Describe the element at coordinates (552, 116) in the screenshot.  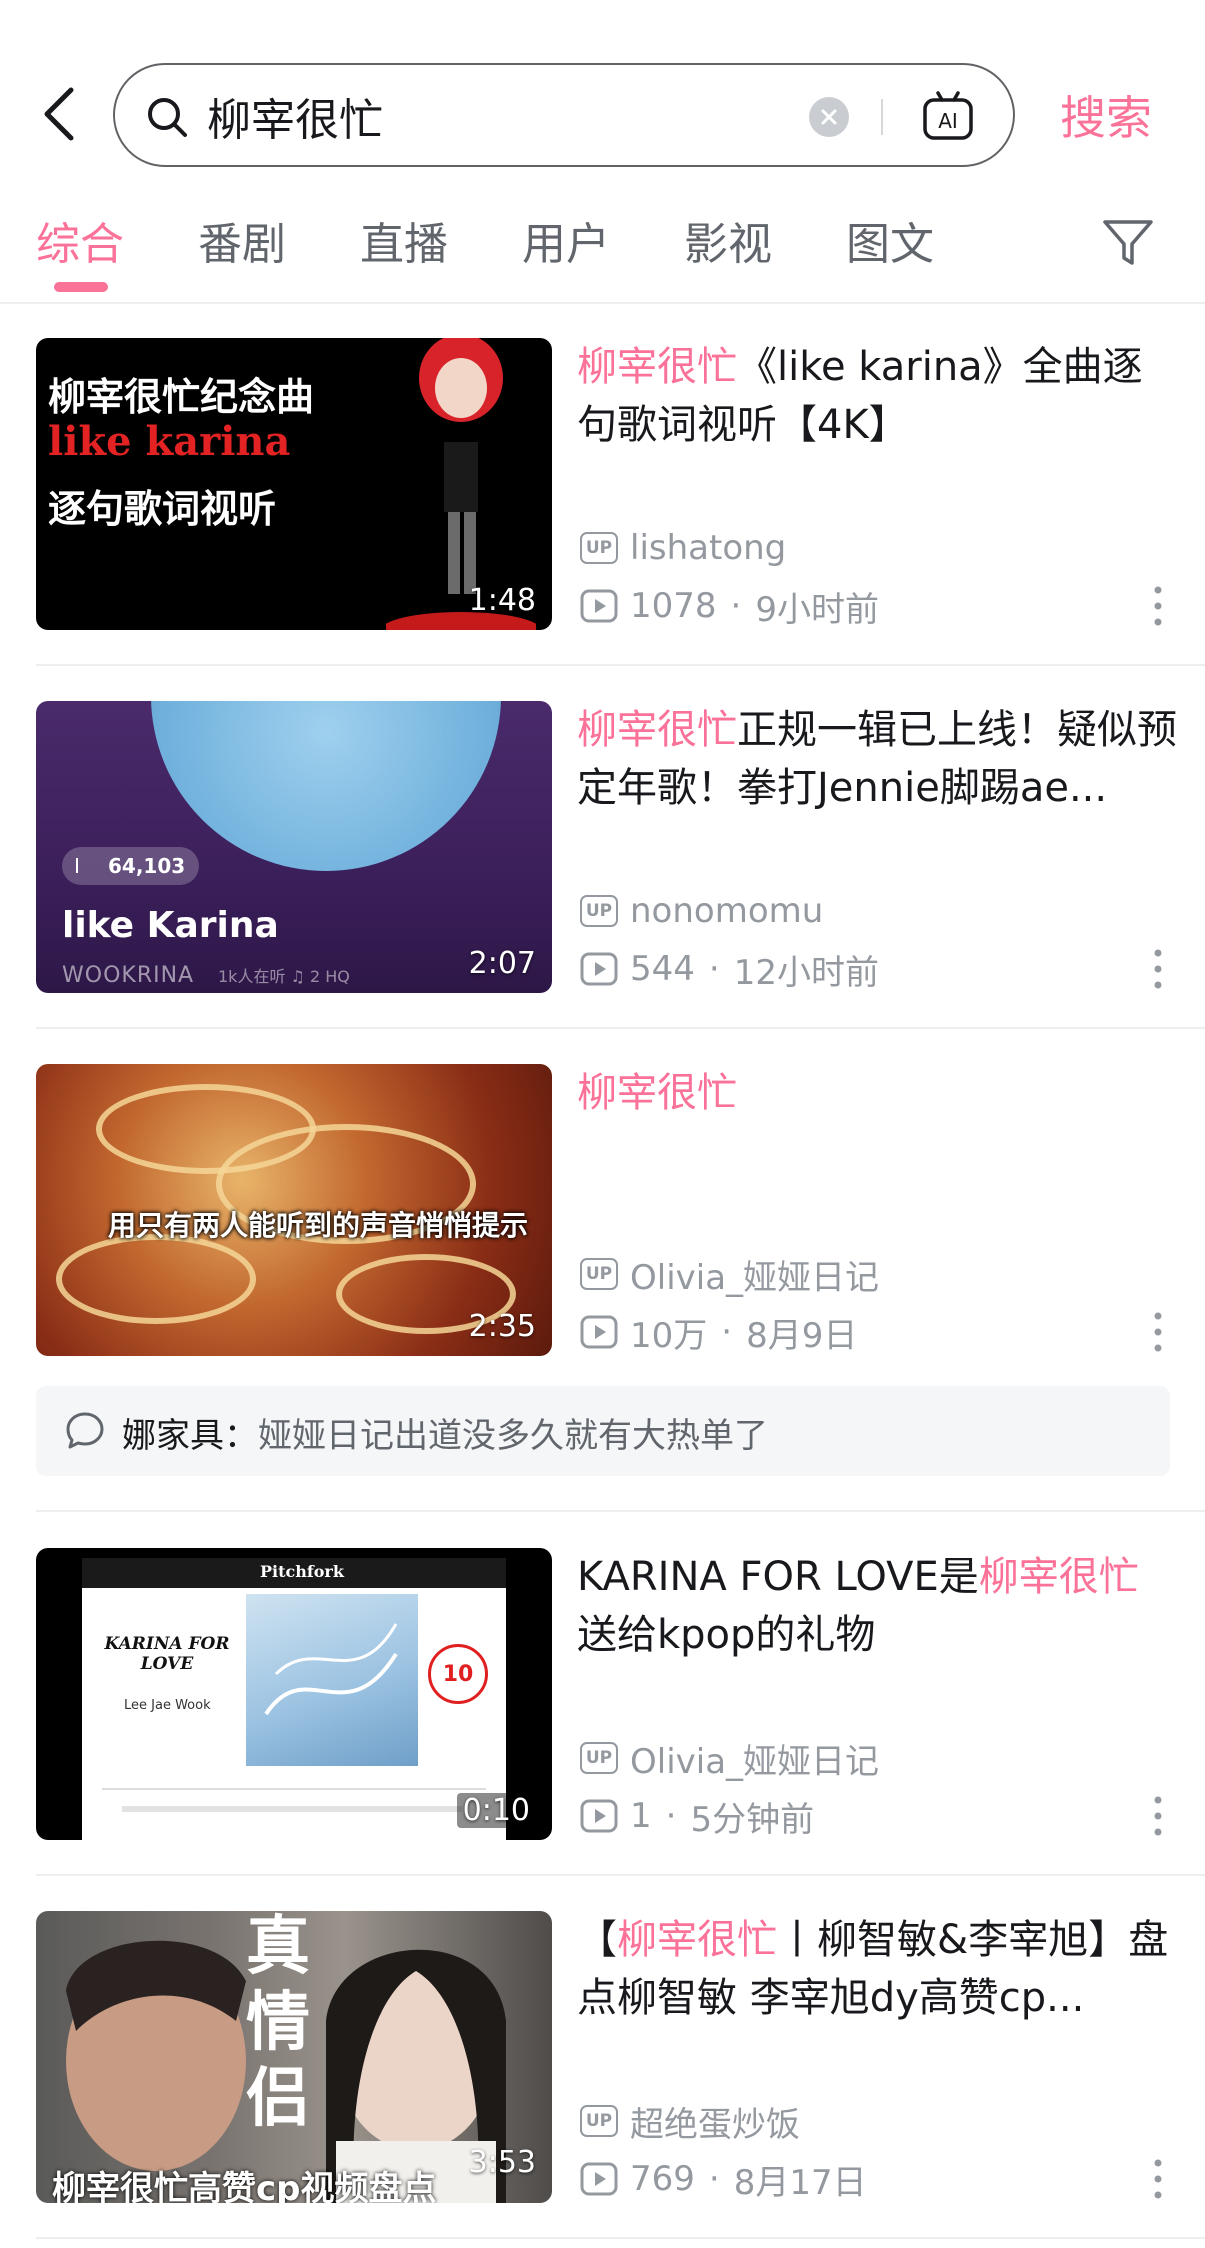
I see `search-input` at that location.